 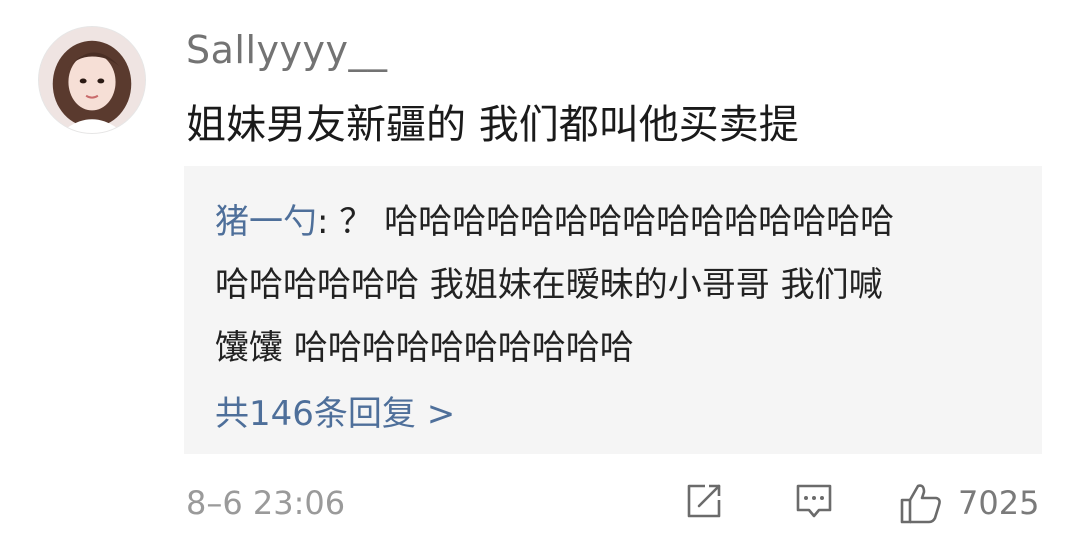 What do you see at coordinates (920, 504) in the screenshot?
I see `like-icon` at bounding box center [920, 504].